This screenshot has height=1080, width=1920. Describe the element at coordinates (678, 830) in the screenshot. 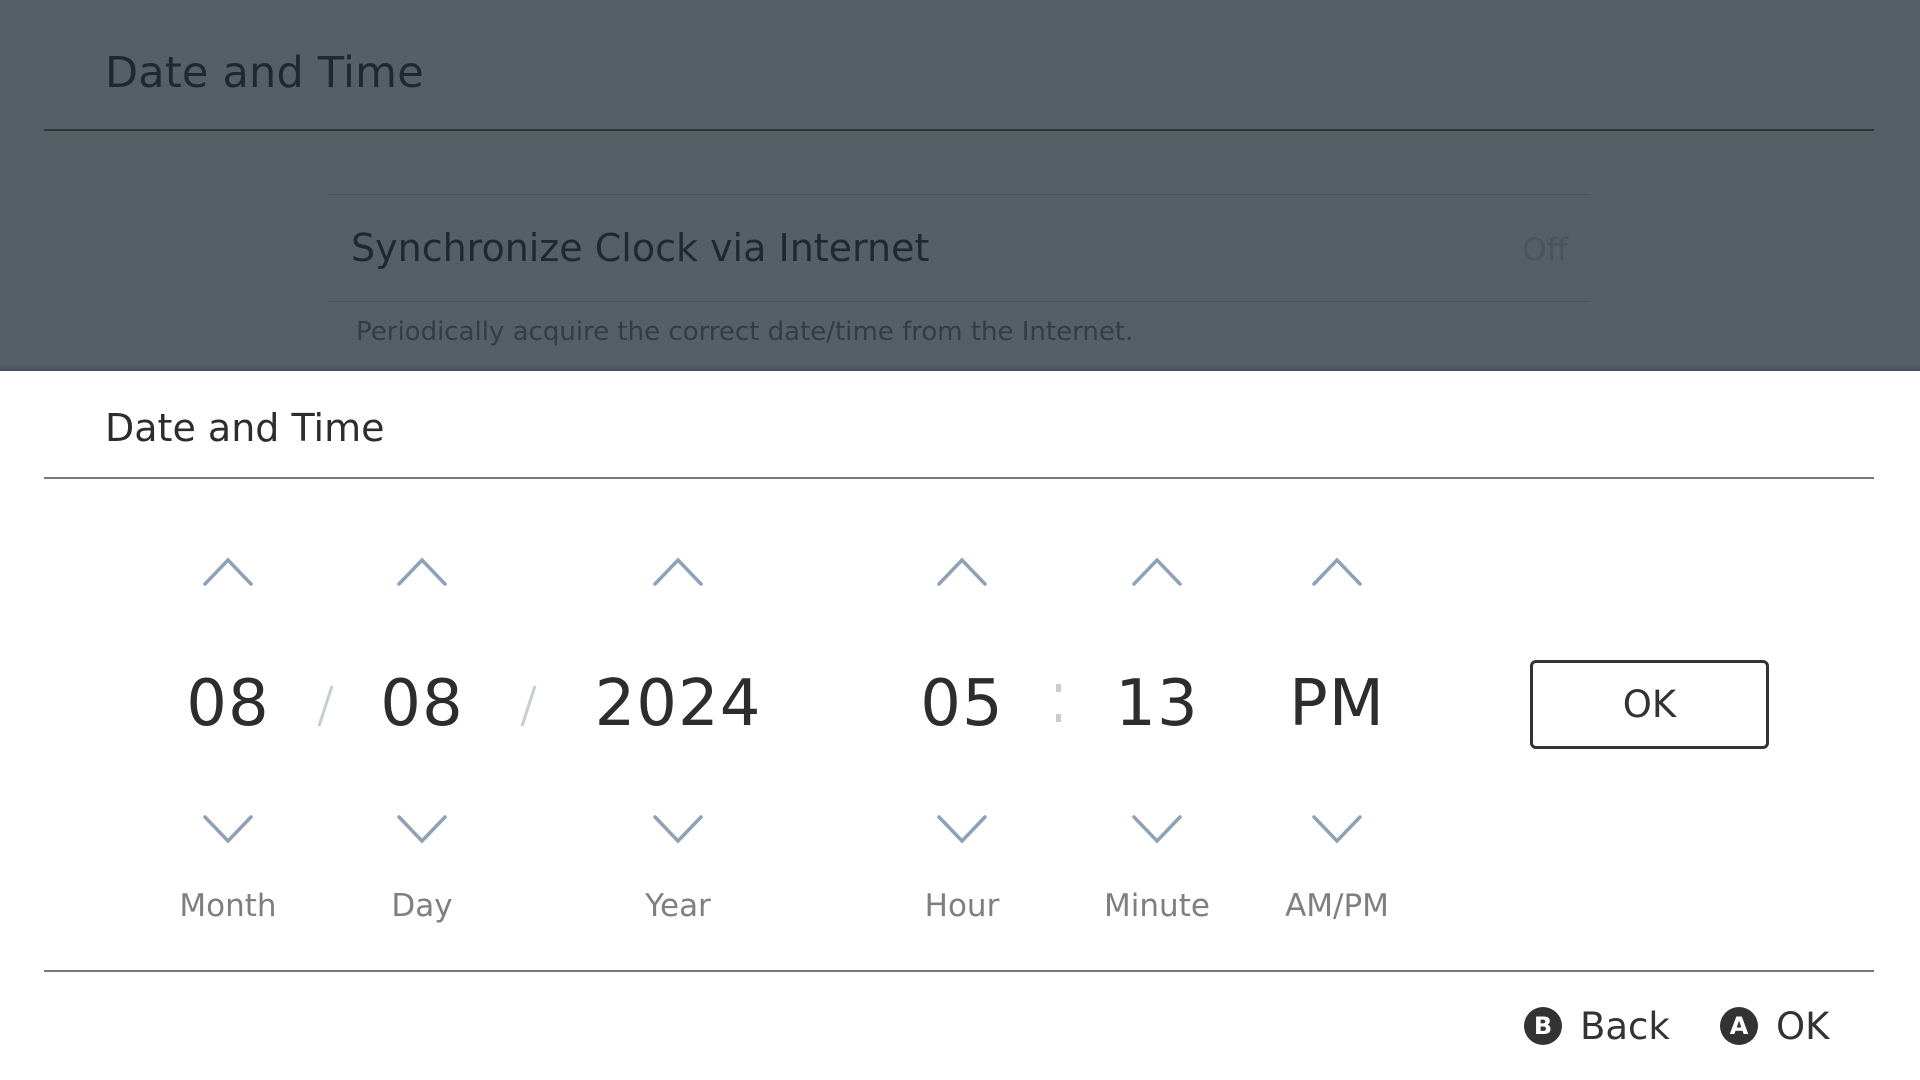

I see `year-decrement-chevron-down-icon` at that location.